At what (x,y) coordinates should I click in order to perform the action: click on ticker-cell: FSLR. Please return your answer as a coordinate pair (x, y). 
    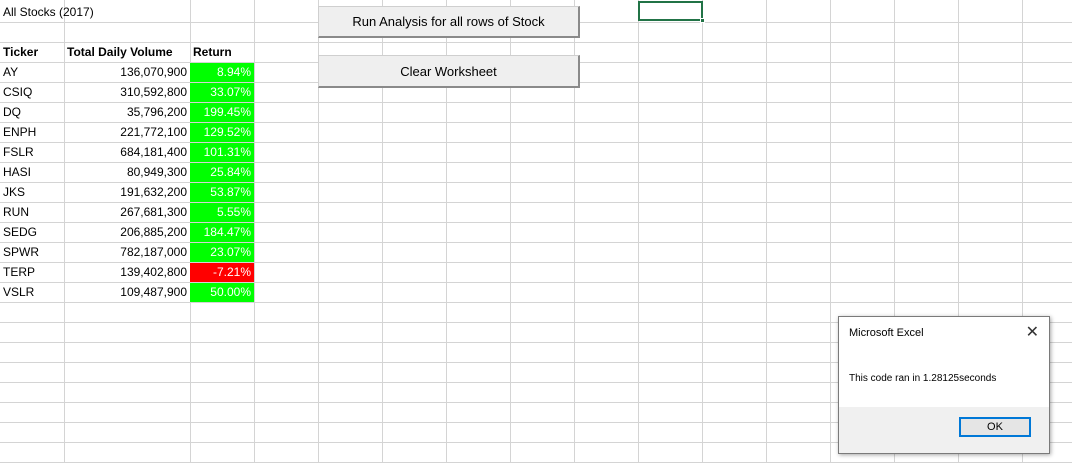
    Looking at the image, I should click on (32, 152).